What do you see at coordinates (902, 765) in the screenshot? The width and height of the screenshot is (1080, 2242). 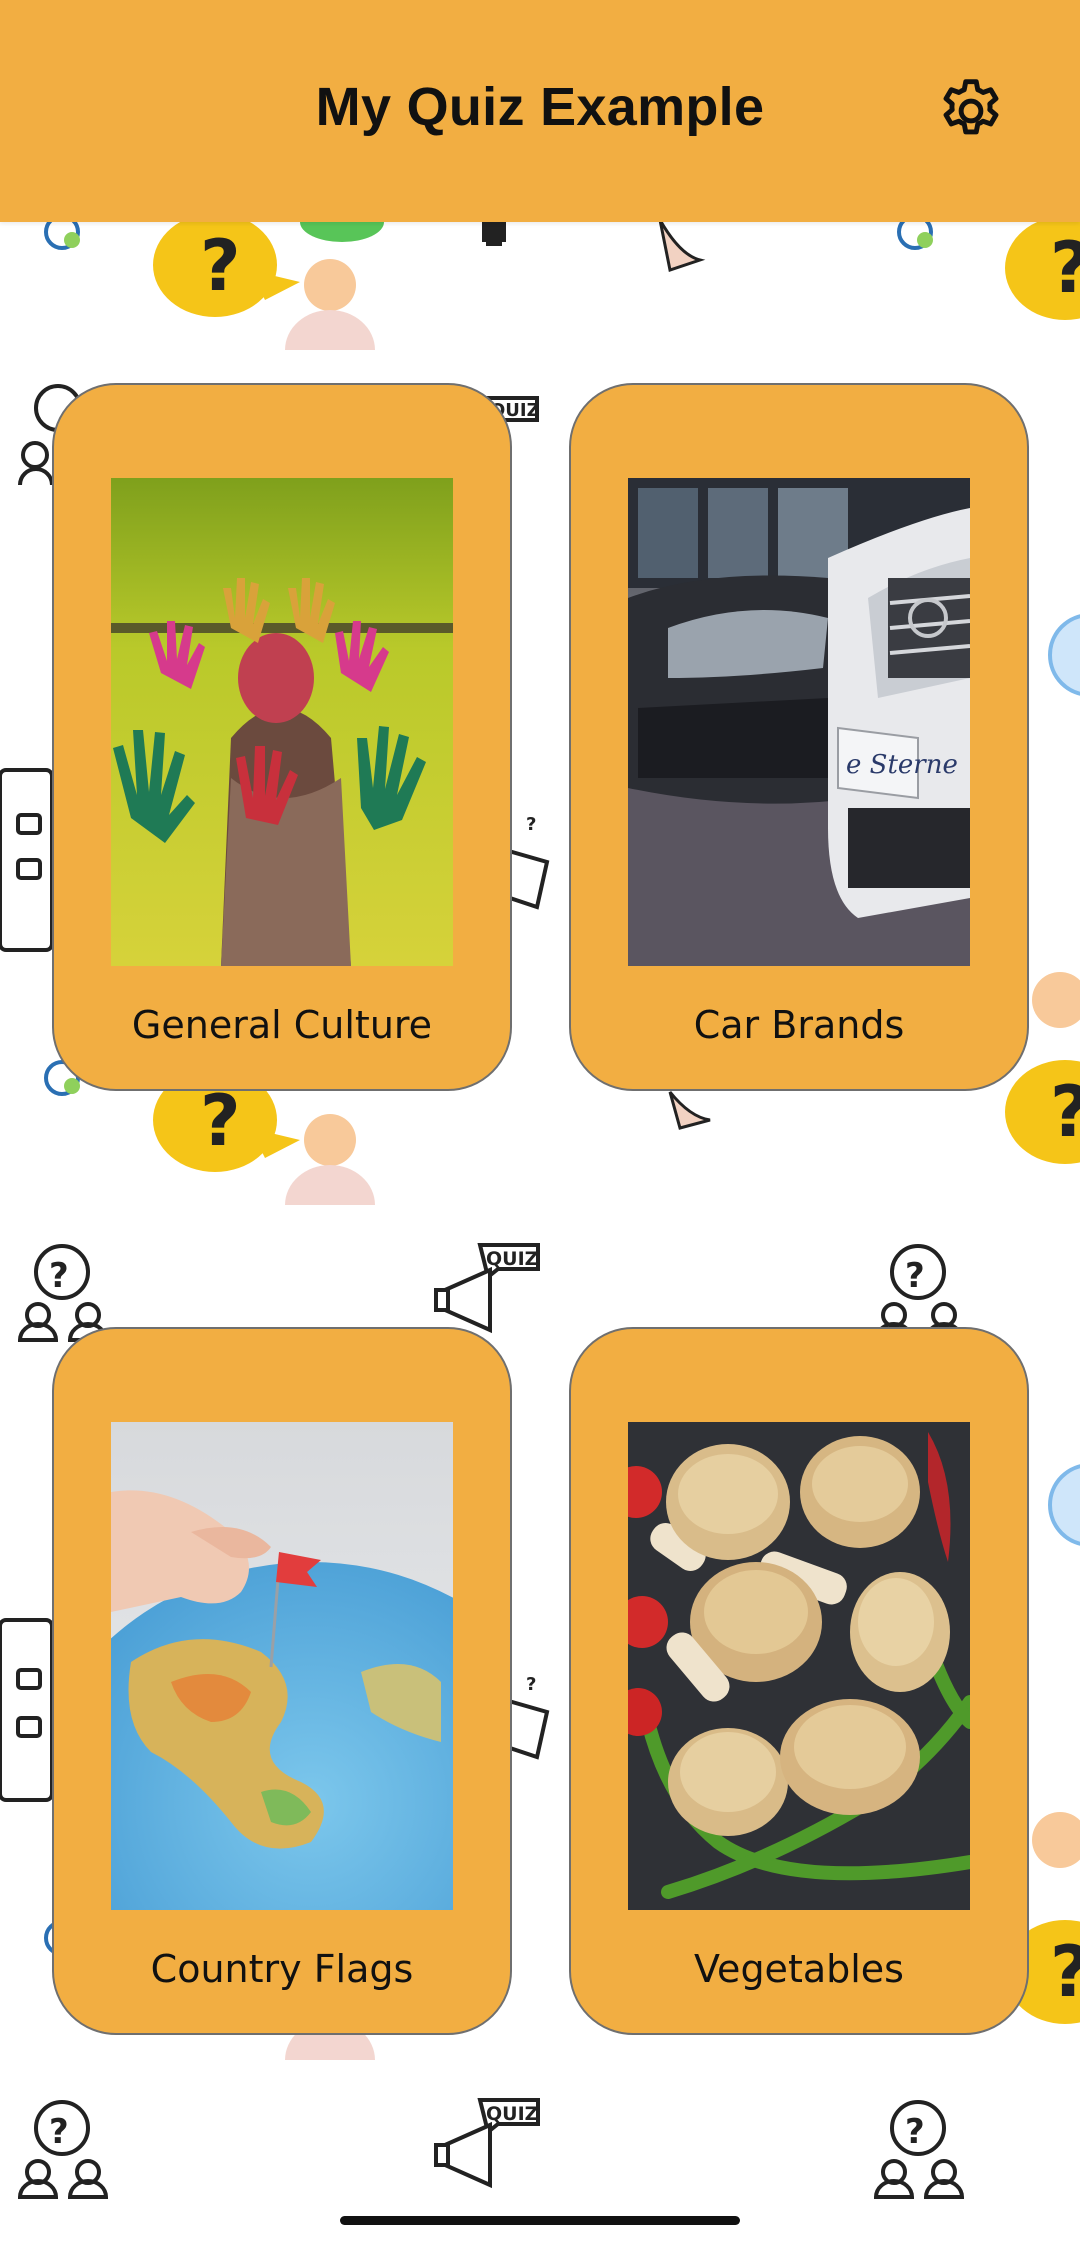 I see `svg-text: e Sterne` at bounding box center [902, 765].